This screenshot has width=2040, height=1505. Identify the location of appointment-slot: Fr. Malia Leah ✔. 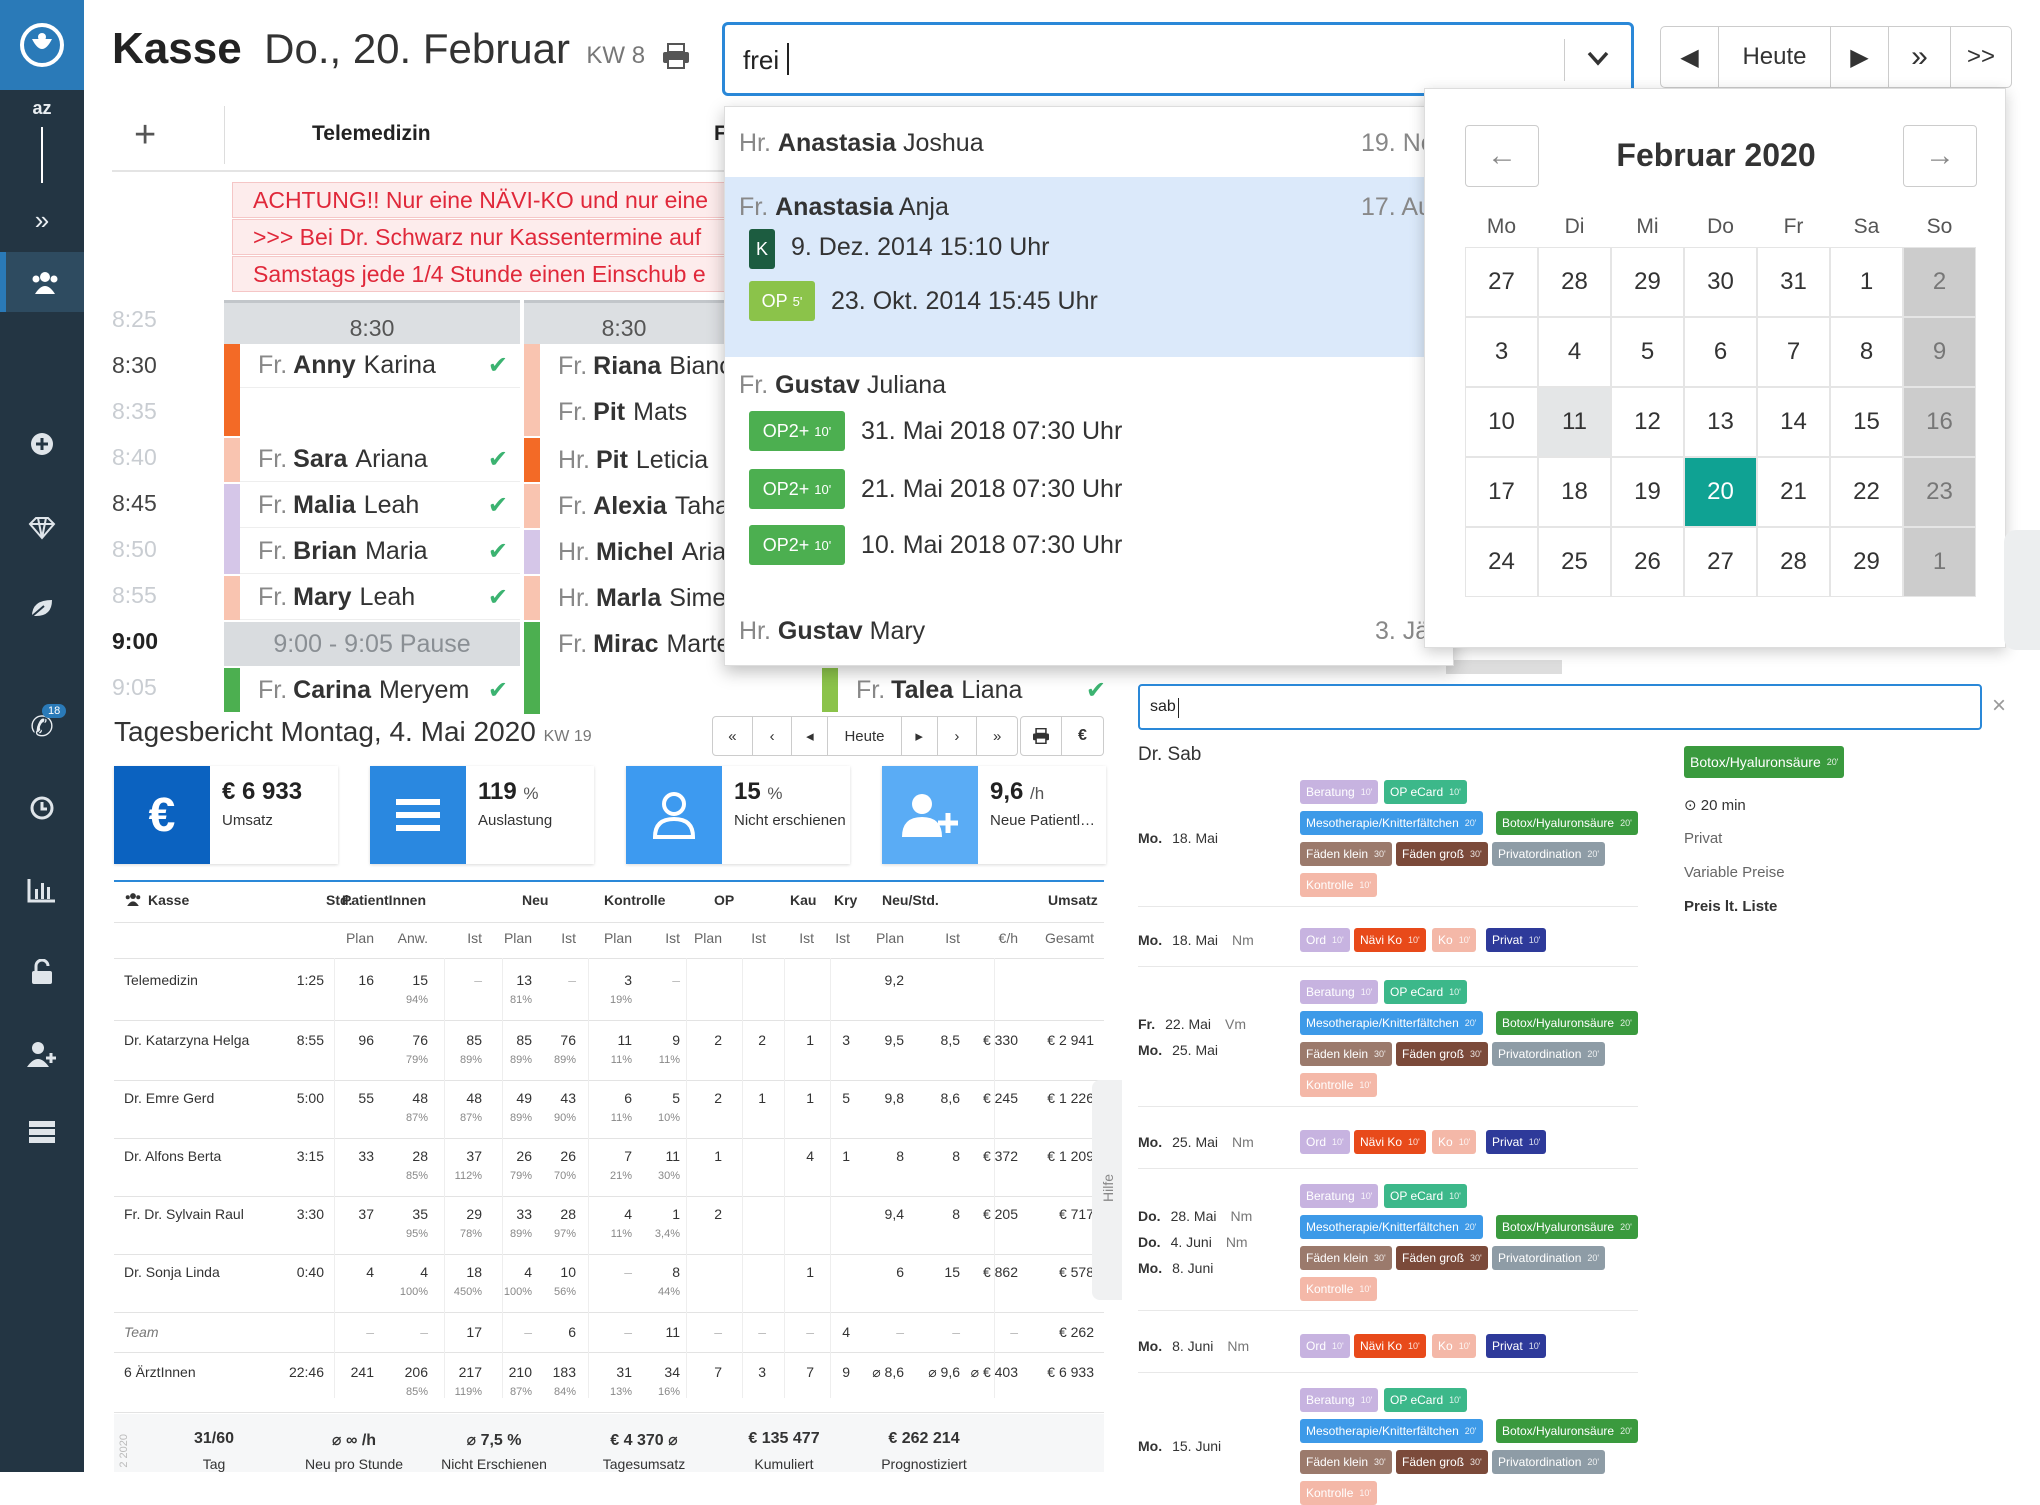
(380, 506).